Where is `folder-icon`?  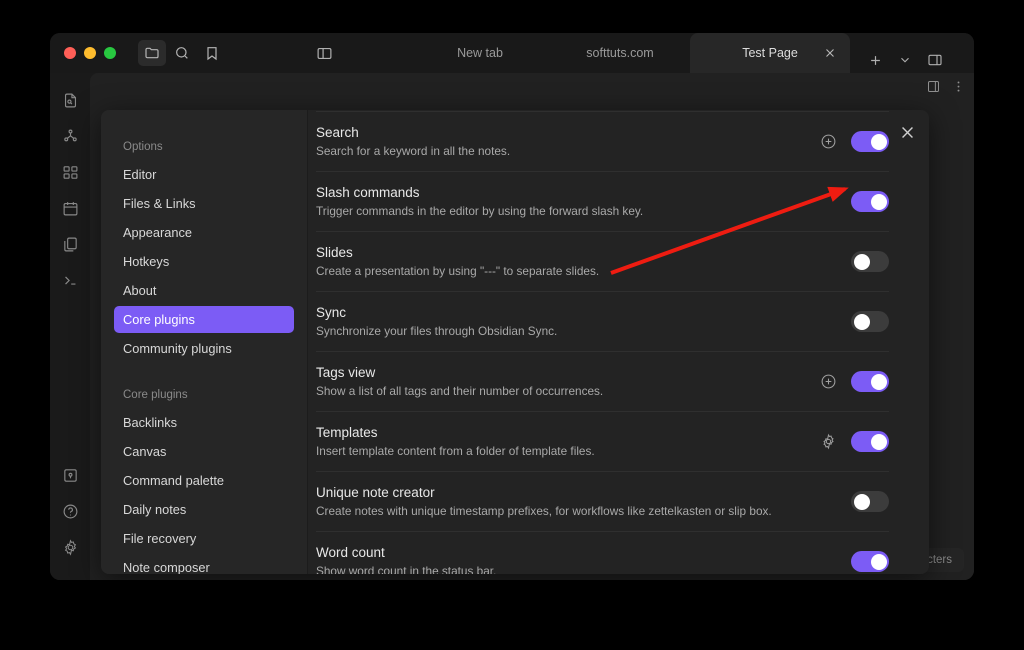 folder-icon is located at coordinates (152, 53).